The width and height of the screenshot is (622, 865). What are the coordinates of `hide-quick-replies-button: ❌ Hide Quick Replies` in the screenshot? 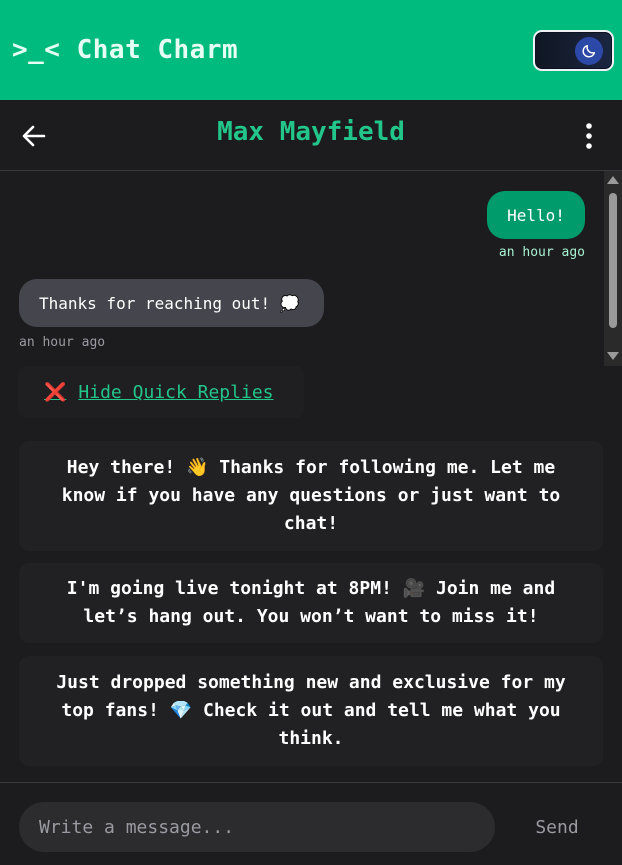 It's located at (161, 392).